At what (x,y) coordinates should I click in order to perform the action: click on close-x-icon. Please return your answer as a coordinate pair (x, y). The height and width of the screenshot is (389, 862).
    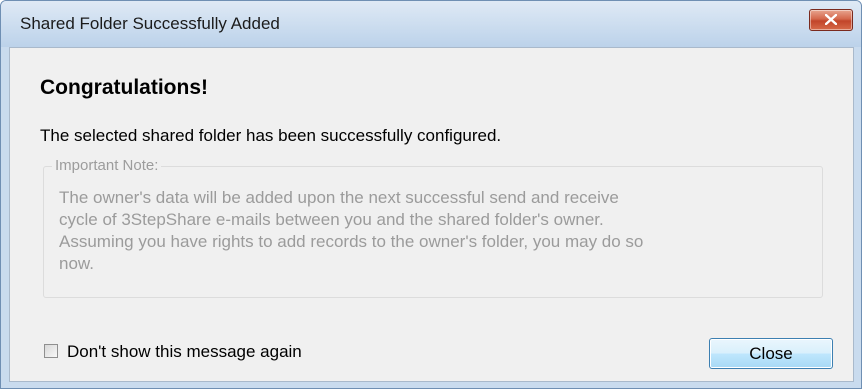
    Looking at the image, I should click on (831, 19).